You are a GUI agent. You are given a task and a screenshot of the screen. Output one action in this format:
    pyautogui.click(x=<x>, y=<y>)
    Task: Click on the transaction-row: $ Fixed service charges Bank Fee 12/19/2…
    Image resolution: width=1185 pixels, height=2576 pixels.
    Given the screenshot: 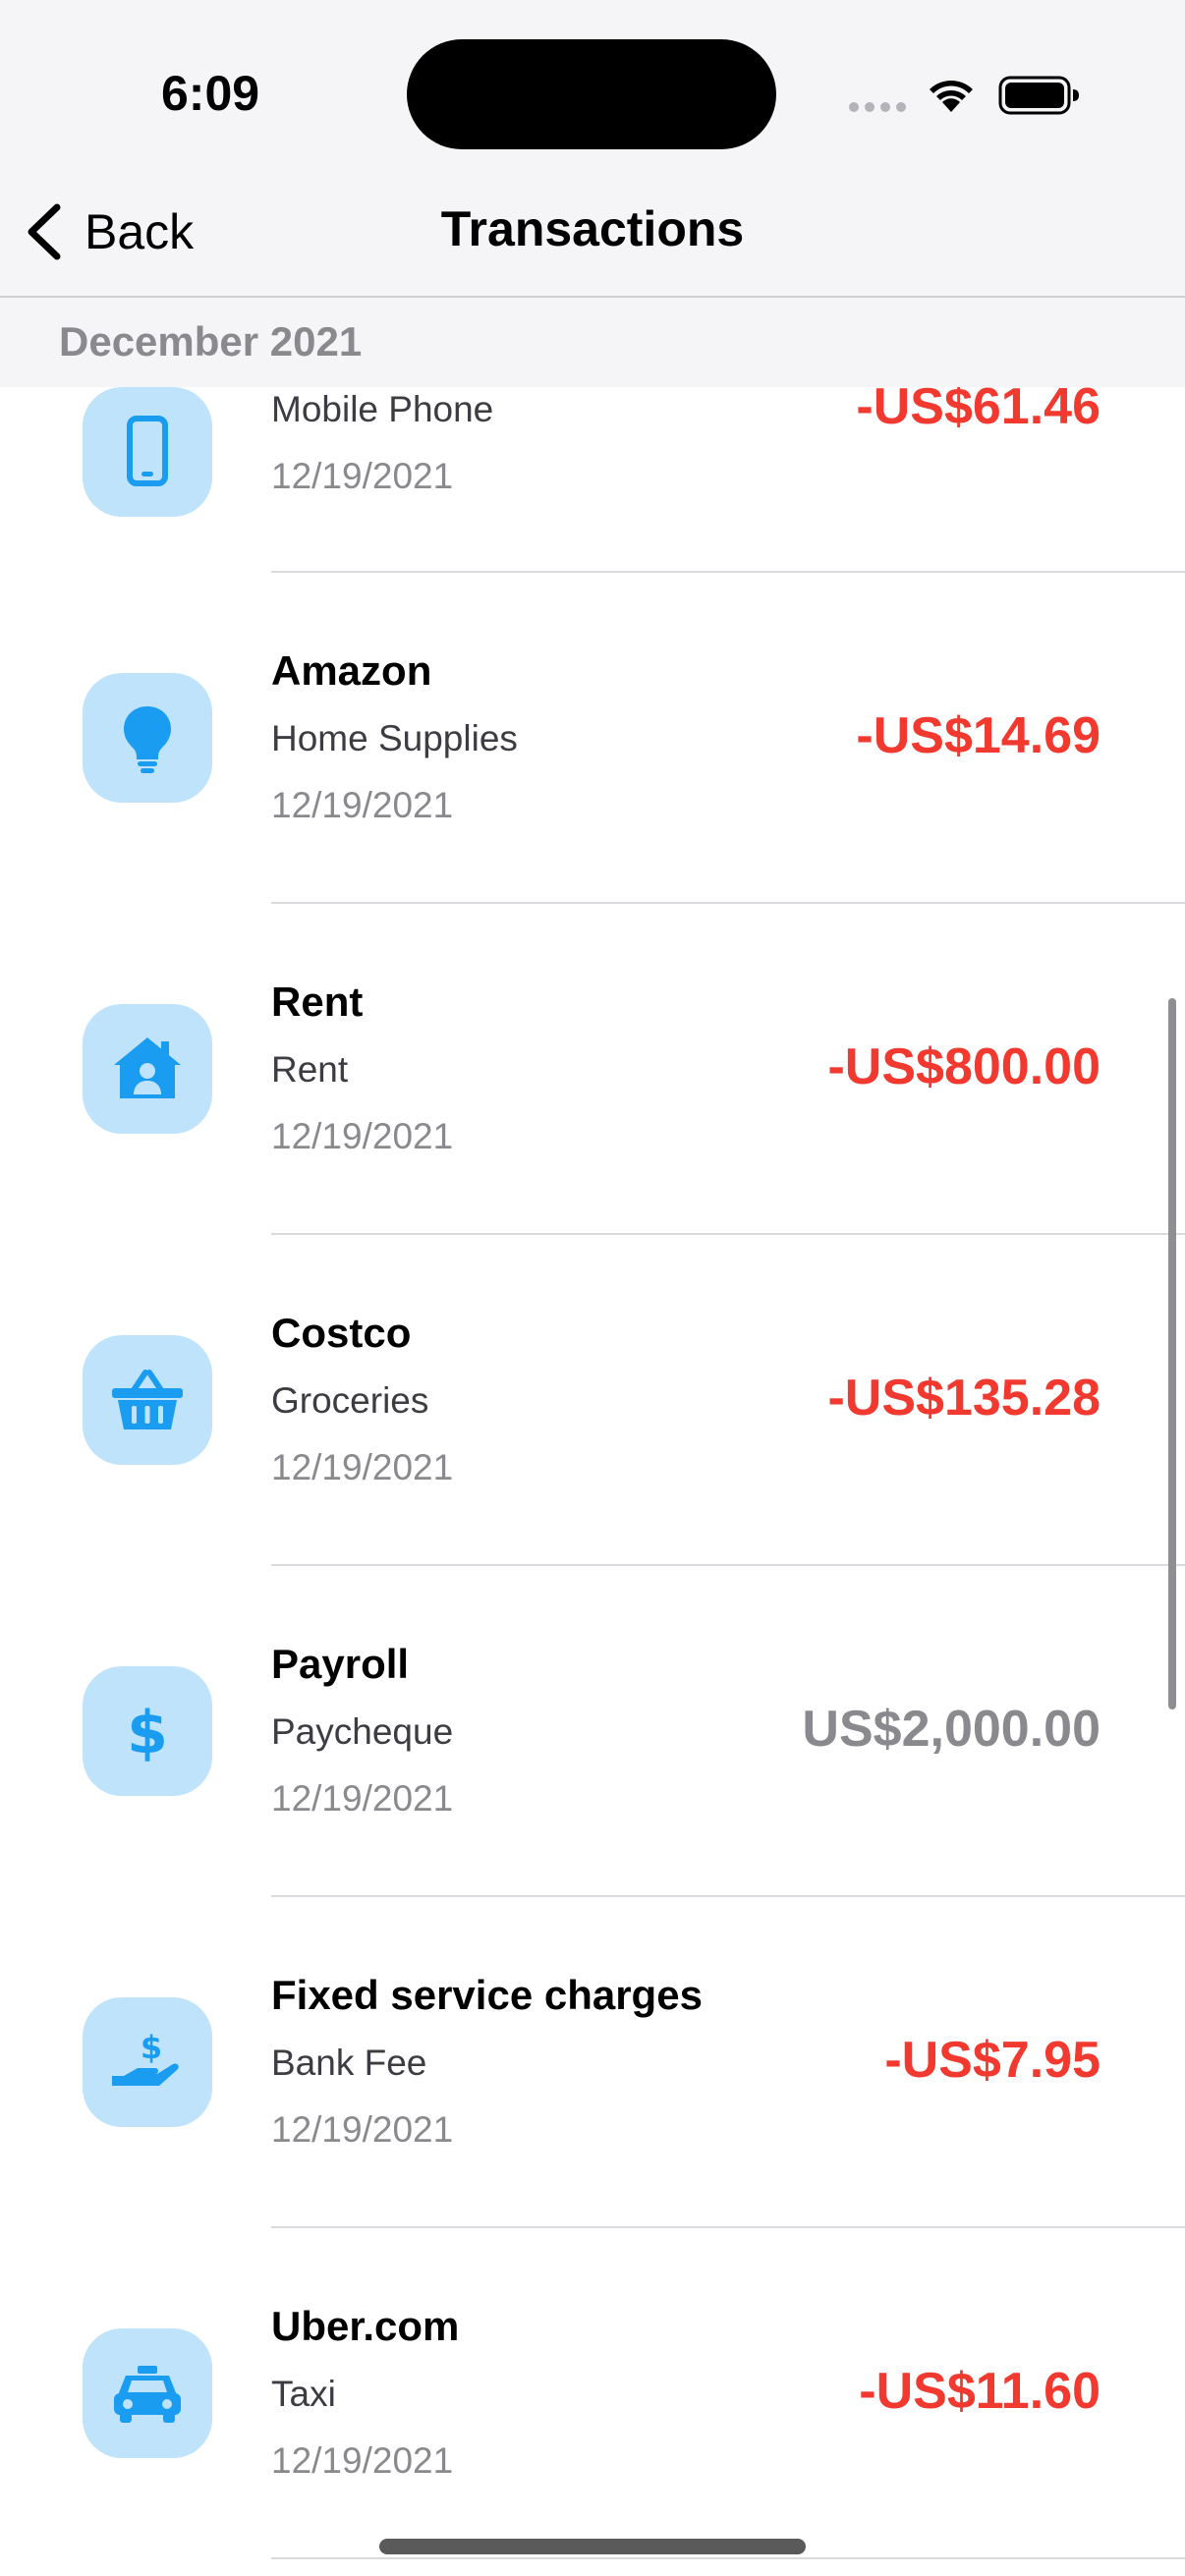 What is the action you would take?
    pyautogui.click(x=592, y=2062)
    